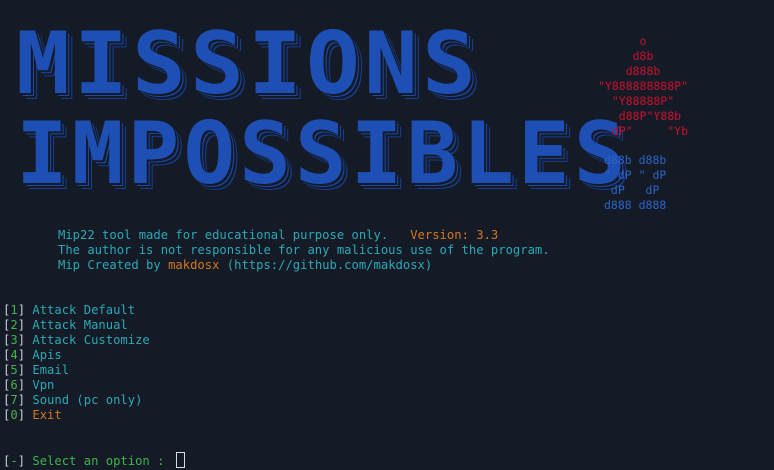 This screenshot has height=470, width=774. Describe the element at coordinates (80, 325) in the screenshot. I see `menu-label: Attack Manual` at that location.